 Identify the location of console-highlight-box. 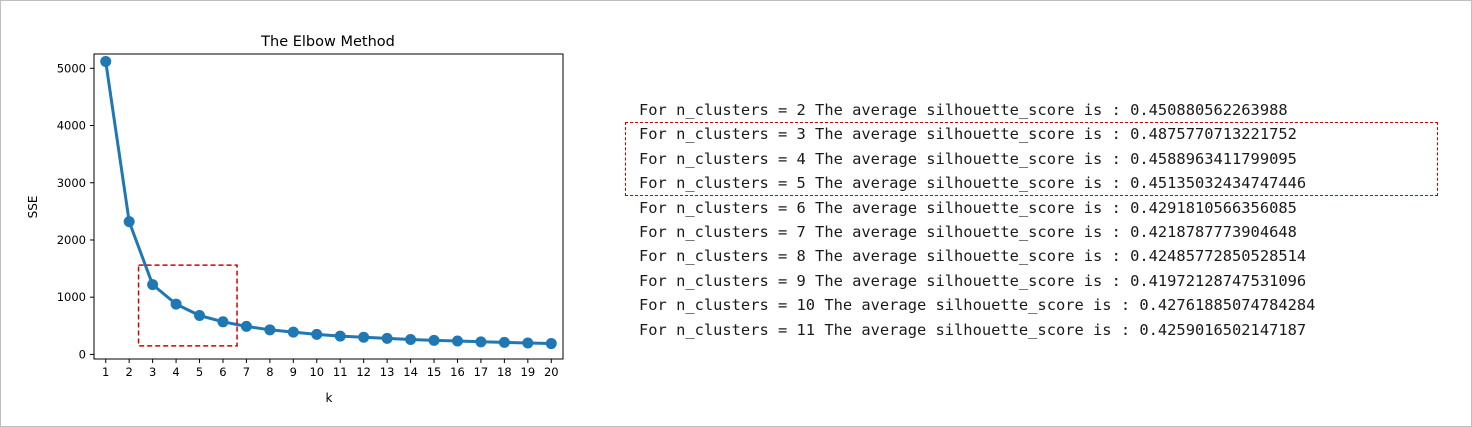
(1031, 159).